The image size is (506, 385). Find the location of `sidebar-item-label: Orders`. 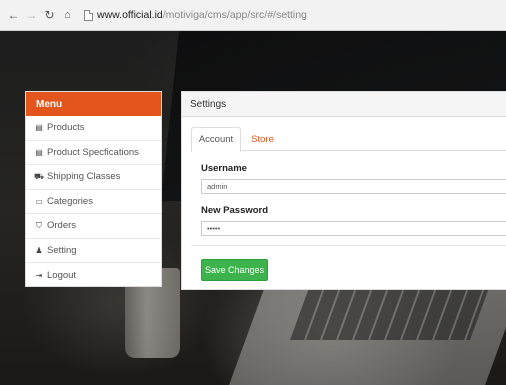

sidebar-item-label: Orders is located at coordinates (62, 226).